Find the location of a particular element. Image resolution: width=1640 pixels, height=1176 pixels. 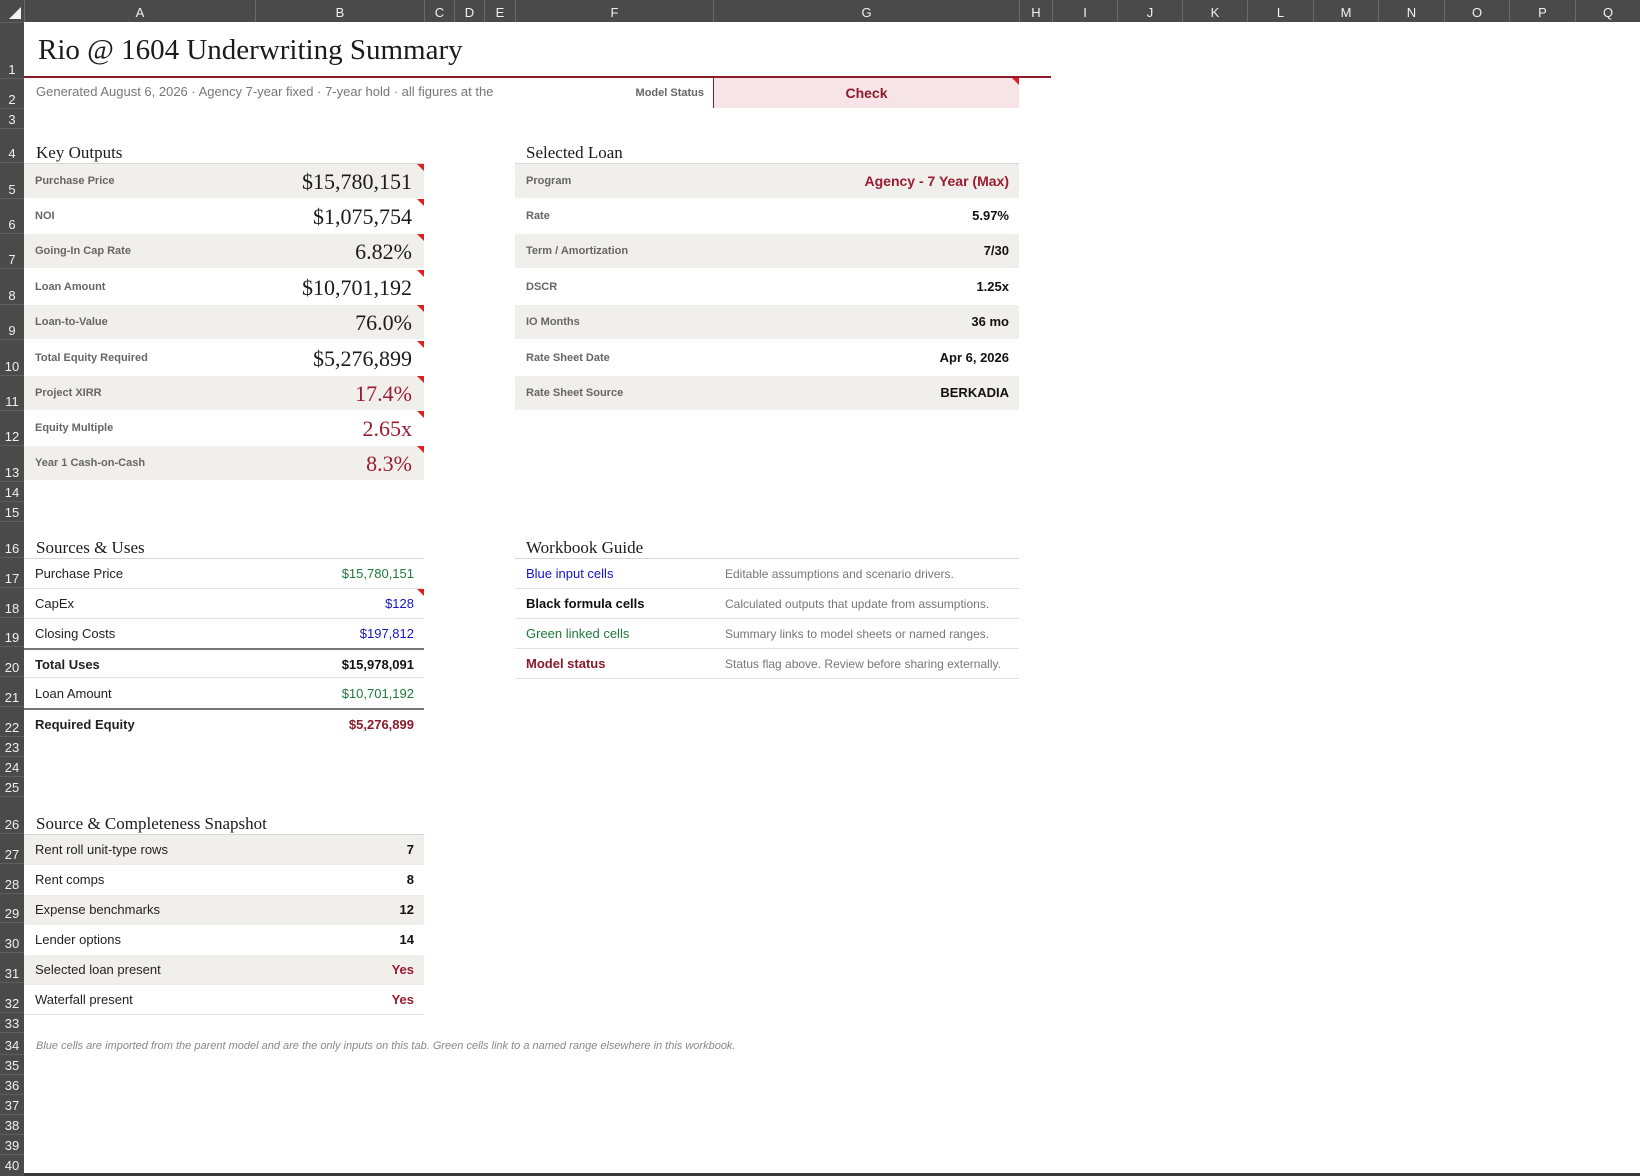

col-header-m: M is located at coordinates (1345, 11).